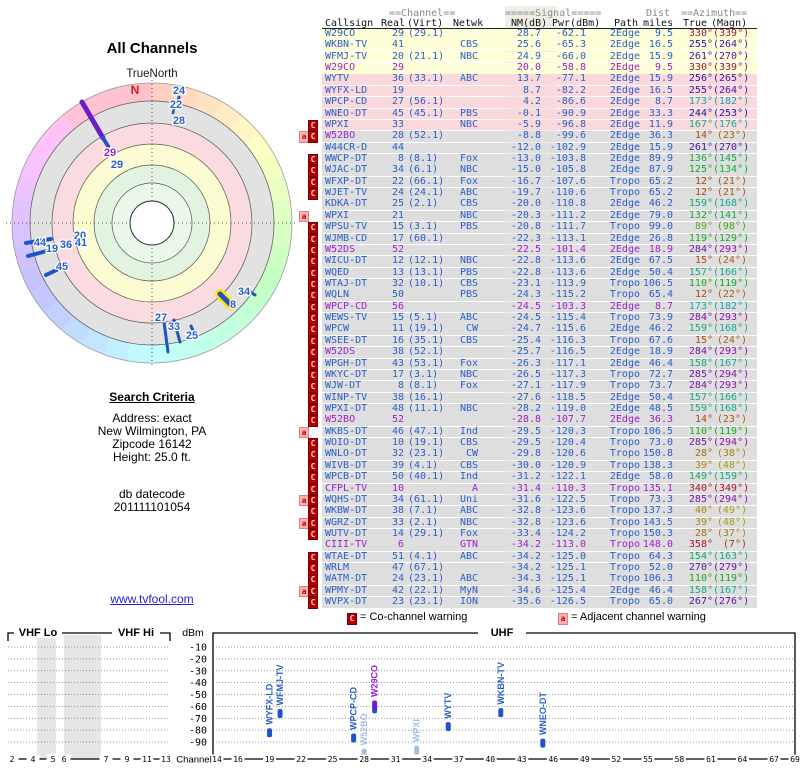  What do you see at coordinates (198, 743) in the screenshot?
I see `dbm-tick-label: -90` at bounding box center [198, 743].